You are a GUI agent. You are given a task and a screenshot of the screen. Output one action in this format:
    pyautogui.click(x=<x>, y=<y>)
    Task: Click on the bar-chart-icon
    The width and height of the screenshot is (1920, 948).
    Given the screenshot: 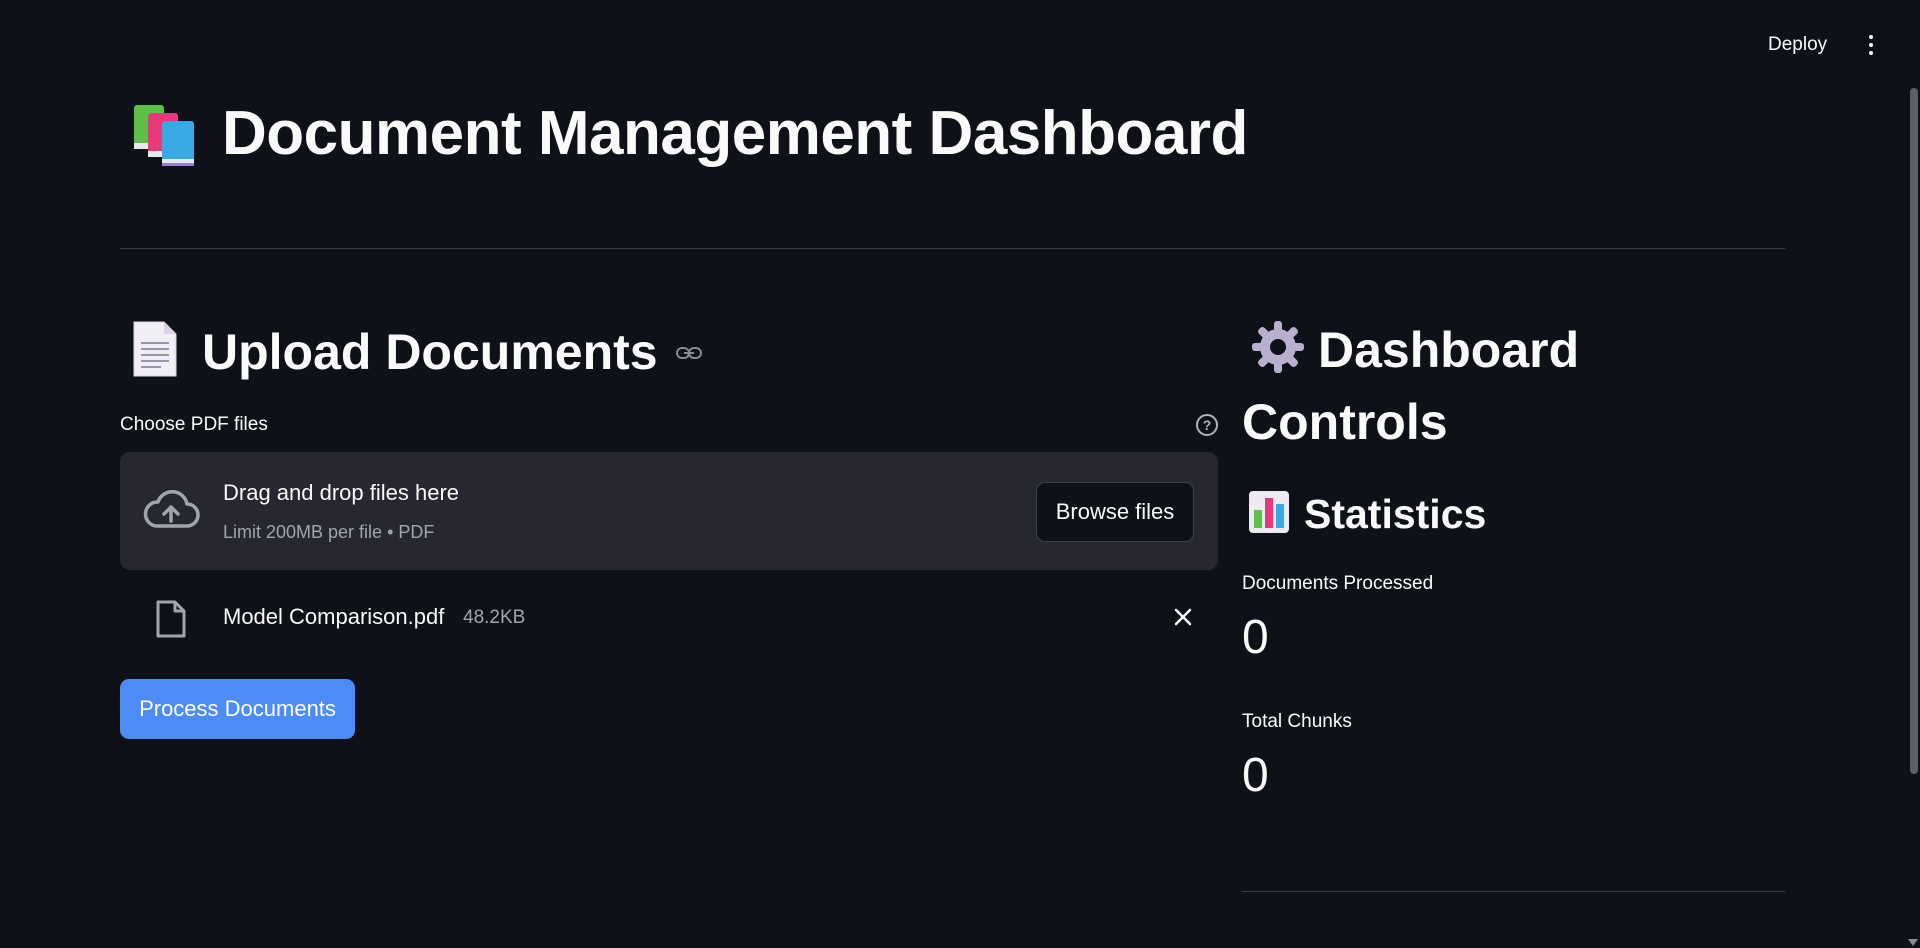 What is the action you would take?
    pyautogui.click(x=1269, y=514)
    